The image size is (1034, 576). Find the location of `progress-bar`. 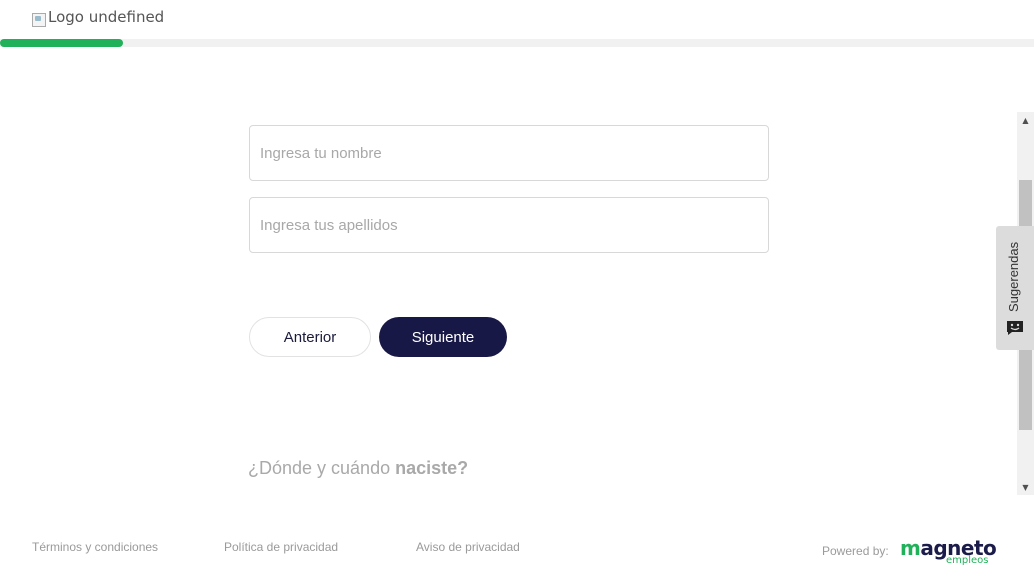

progress-bar is located at coordinates (517, 43).